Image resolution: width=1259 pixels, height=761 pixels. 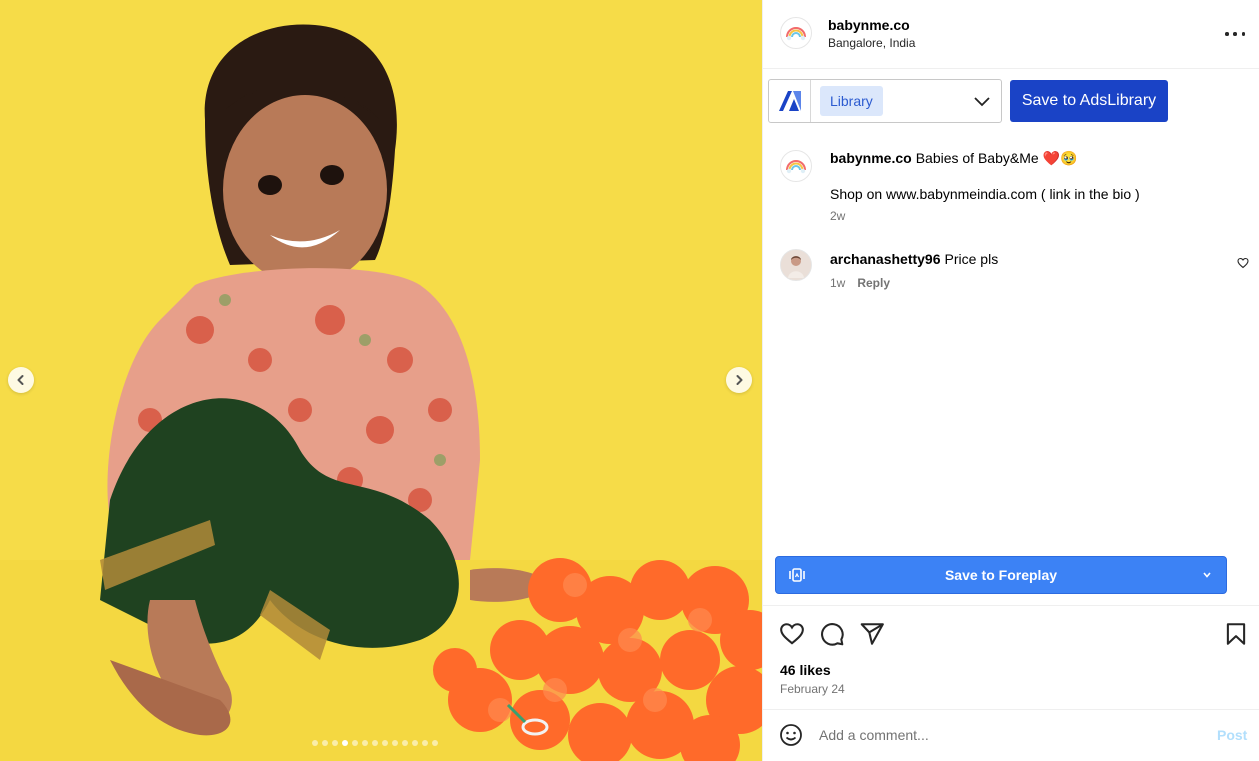 I want to click on like-count: 46 likes, so click(x=805, y=670).